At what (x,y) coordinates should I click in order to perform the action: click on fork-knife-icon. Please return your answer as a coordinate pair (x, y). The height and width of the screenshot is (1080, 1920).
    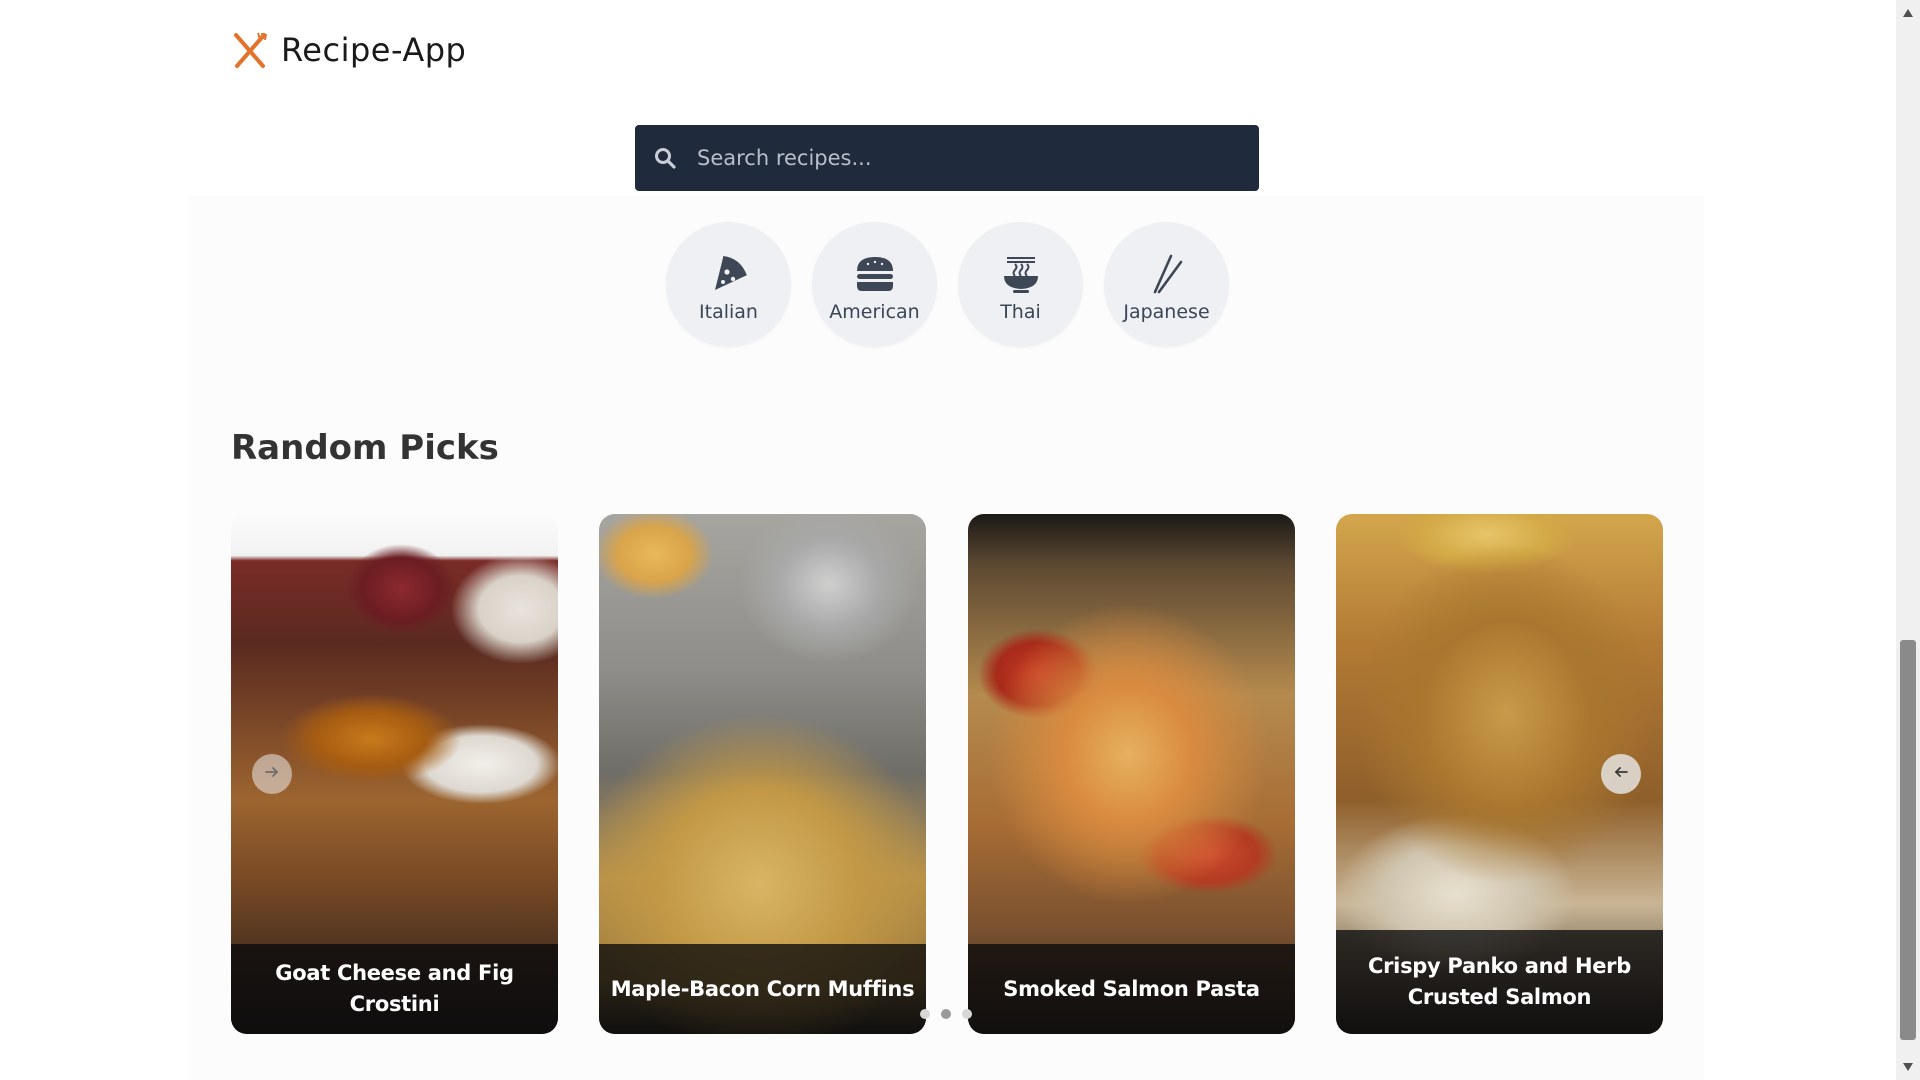
    Looking at the image, I should click on (250, 50).